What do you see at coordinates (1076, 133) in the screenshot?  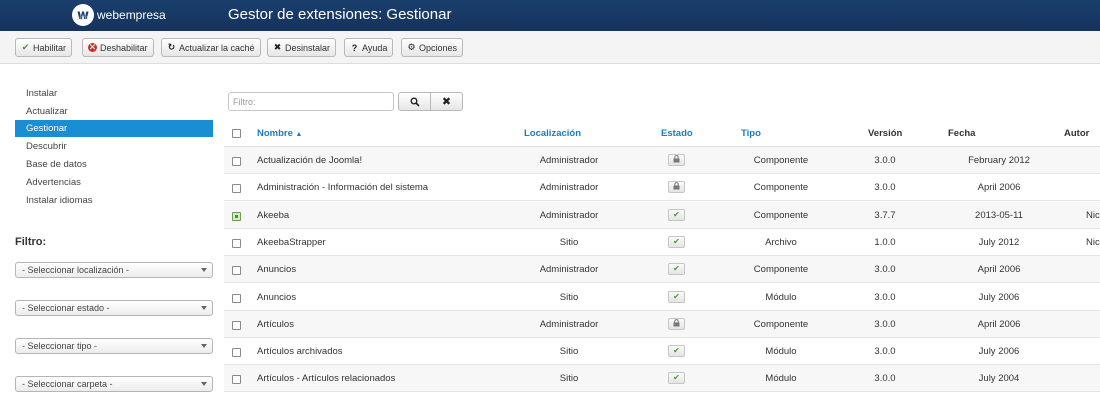 I see `column-header-author: Autor` at bounding box center [1076, 133].